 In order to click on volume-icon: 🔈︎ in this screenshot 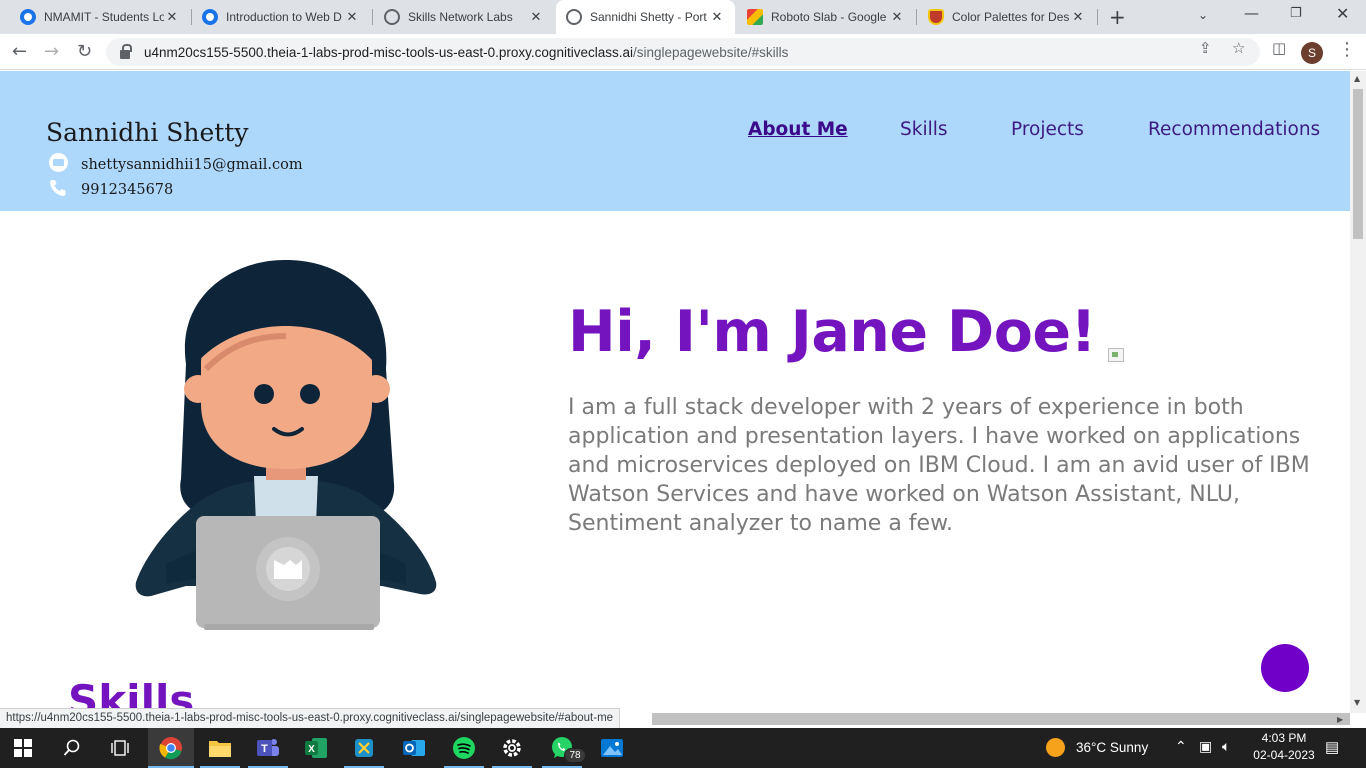, I will do `click(1226, 746)`.